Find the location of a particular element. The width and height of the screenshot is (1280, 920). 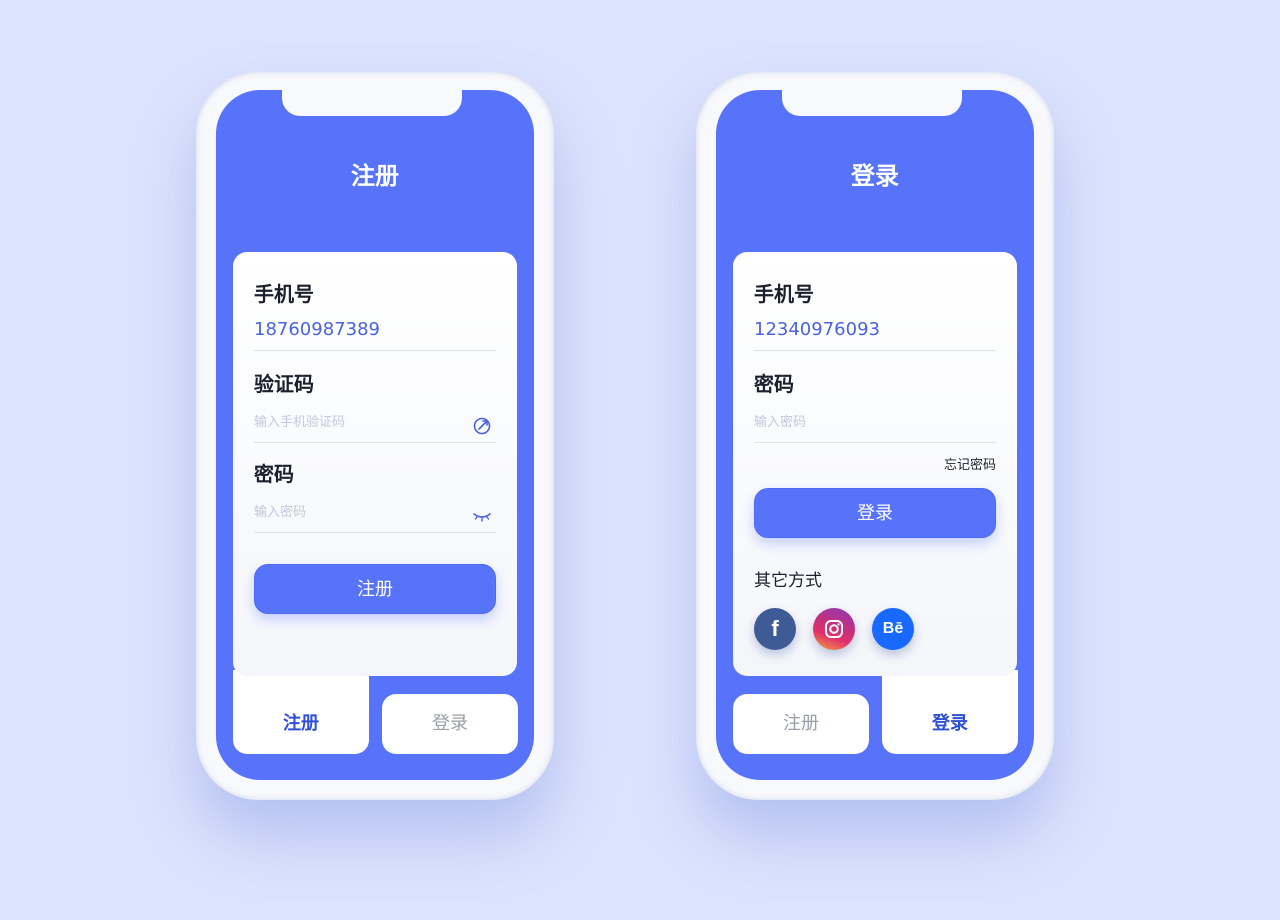

facebook-icon: f is located at coordinates (775, 628).